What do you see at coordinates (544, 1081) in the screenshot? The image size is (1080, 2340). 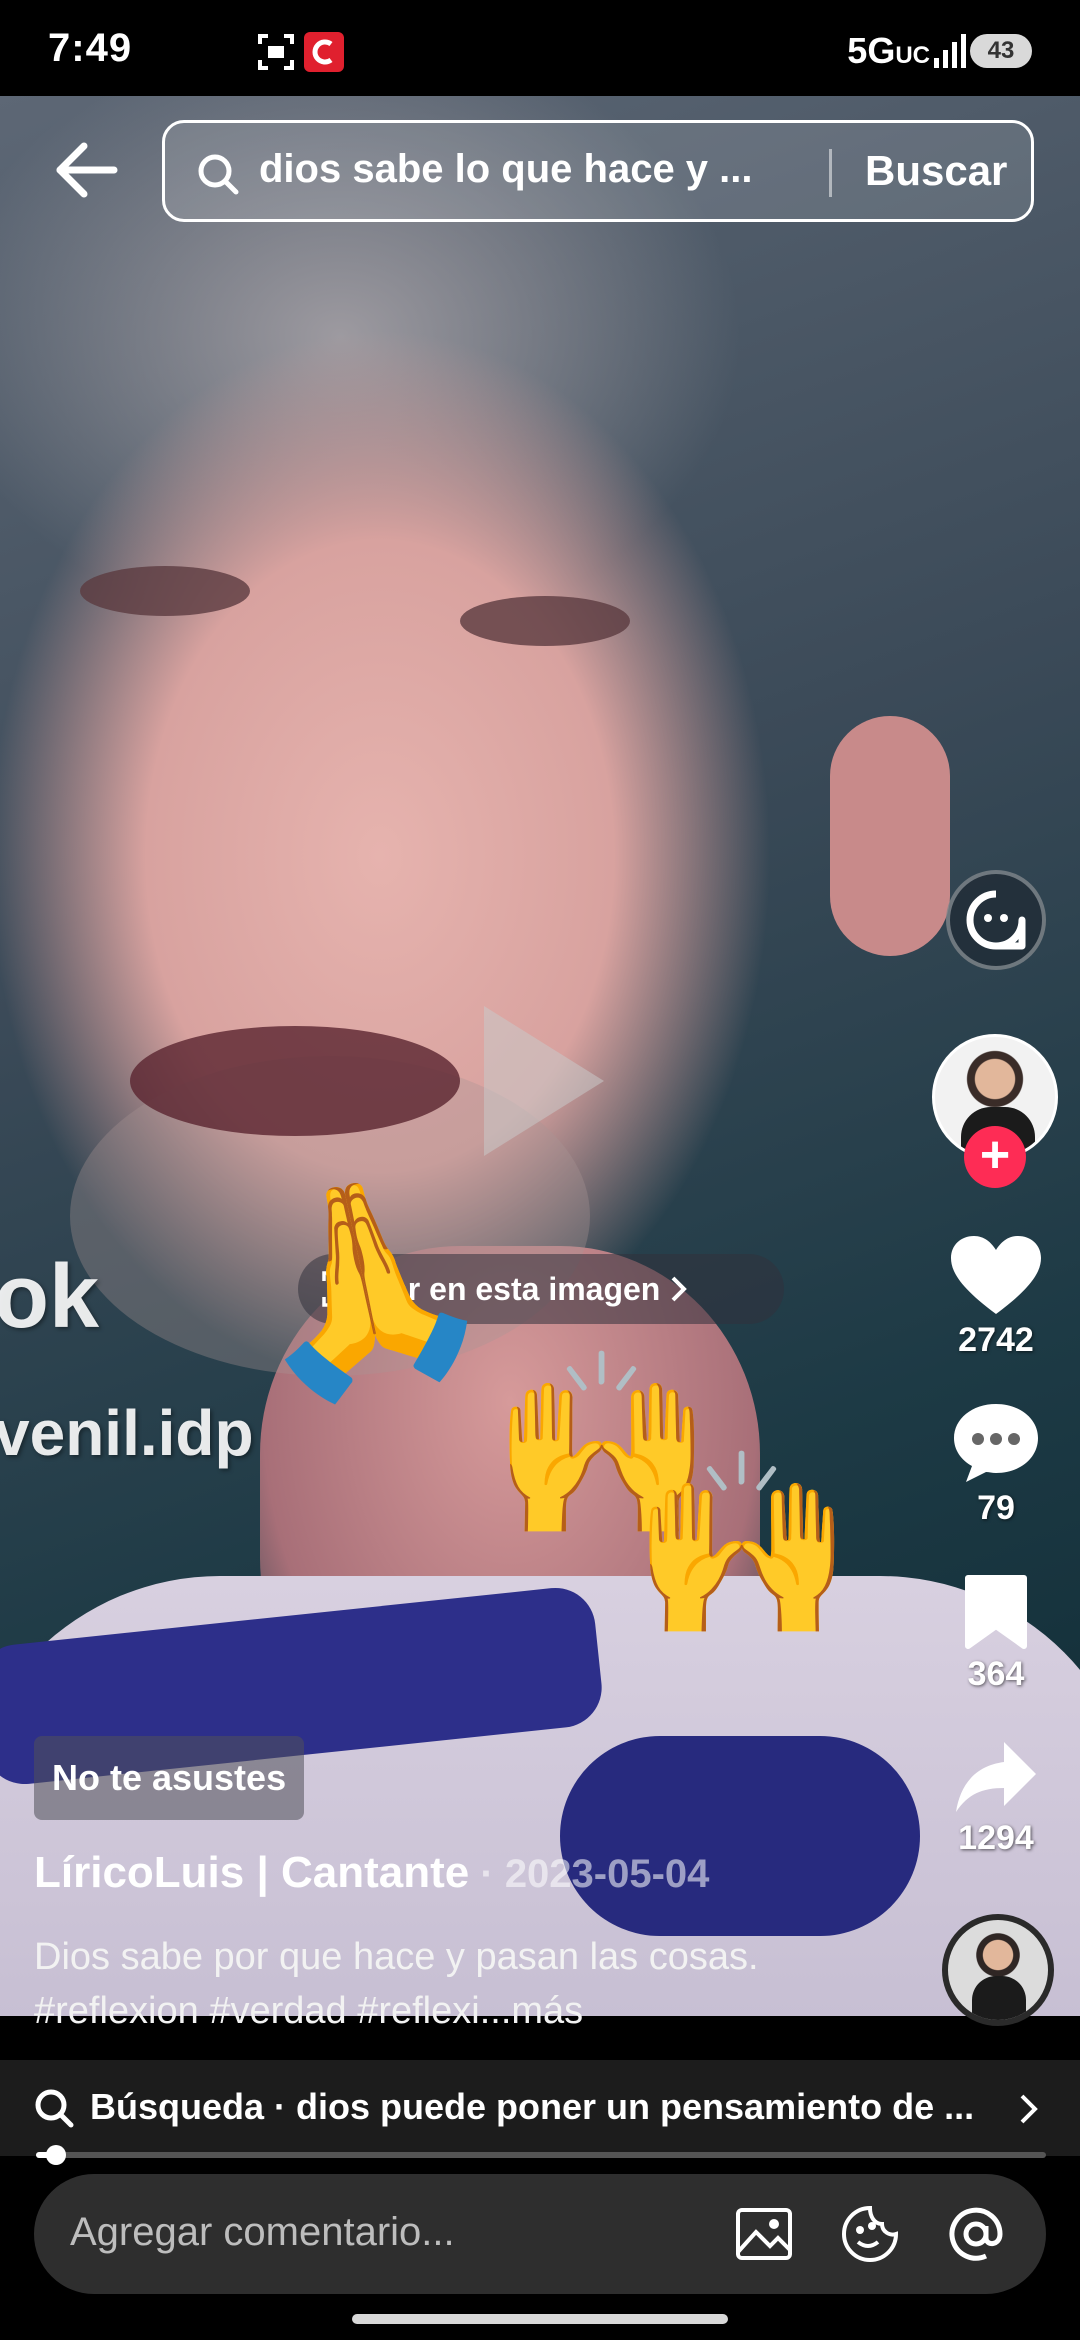 I see `play-icon` at bounding box center [544, 1081].